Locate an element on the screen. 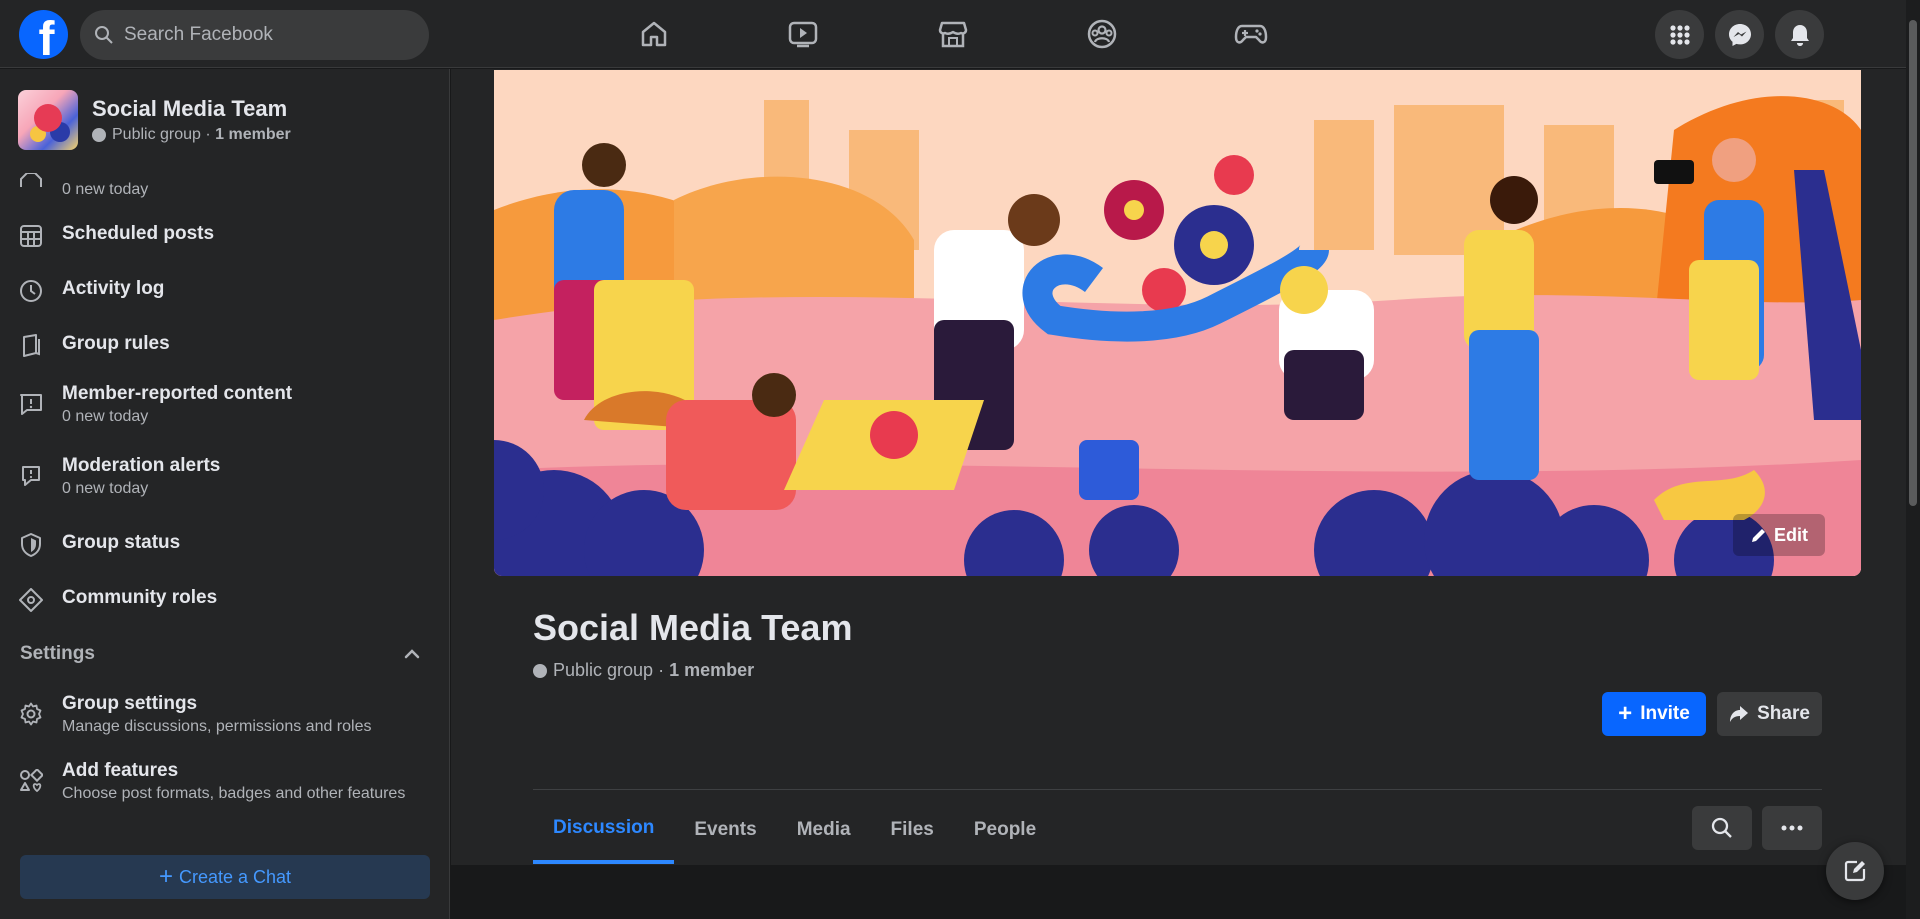  sidebar-item-label: Activity log is located at coordinates (113, 288).